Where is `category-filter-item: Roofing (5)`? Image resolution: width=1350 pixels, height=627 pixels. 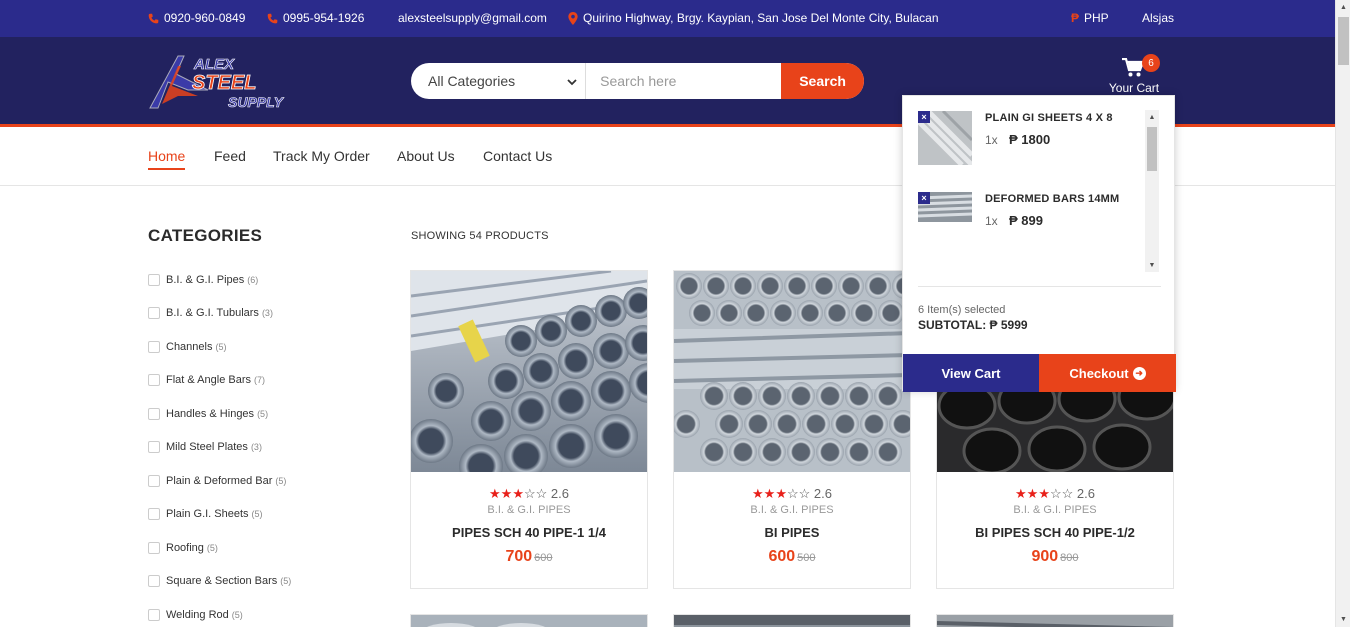 category-filter-item: Roofing (5) is located at coordinates (183, 548).